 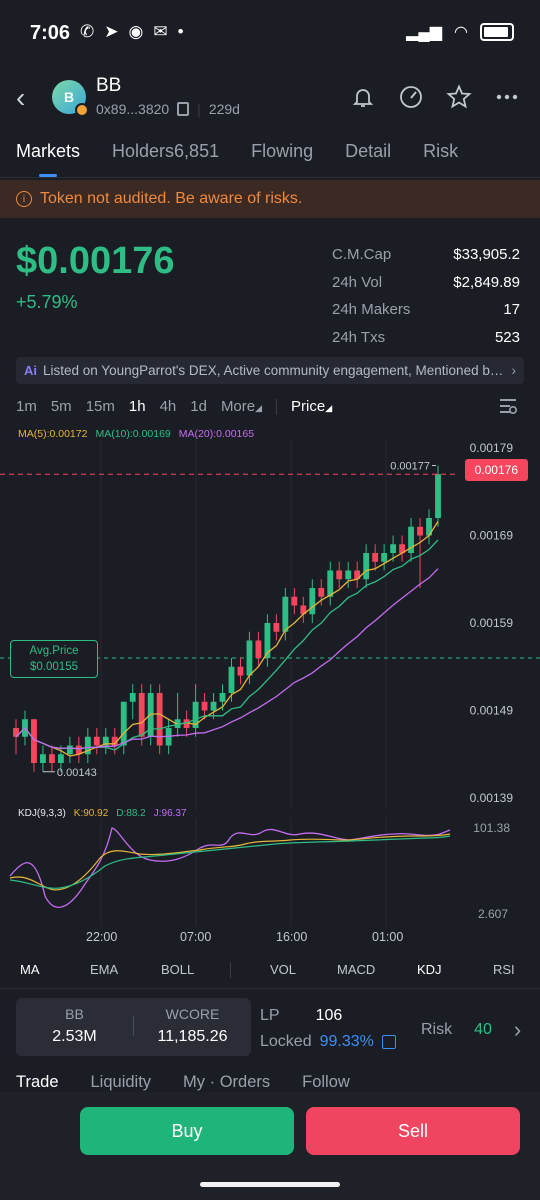 I want to click on discord-icon: ◉, so click(x=136, y=31).